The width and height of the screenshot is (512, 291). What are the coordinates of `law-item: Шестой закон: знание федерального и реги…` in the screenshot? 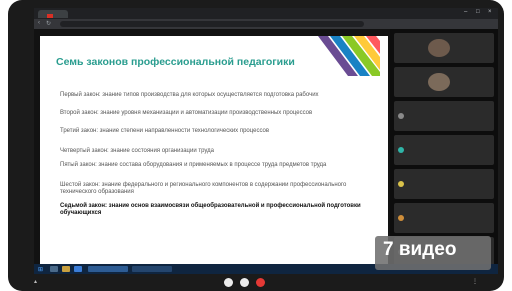 It's located at (203, 188).